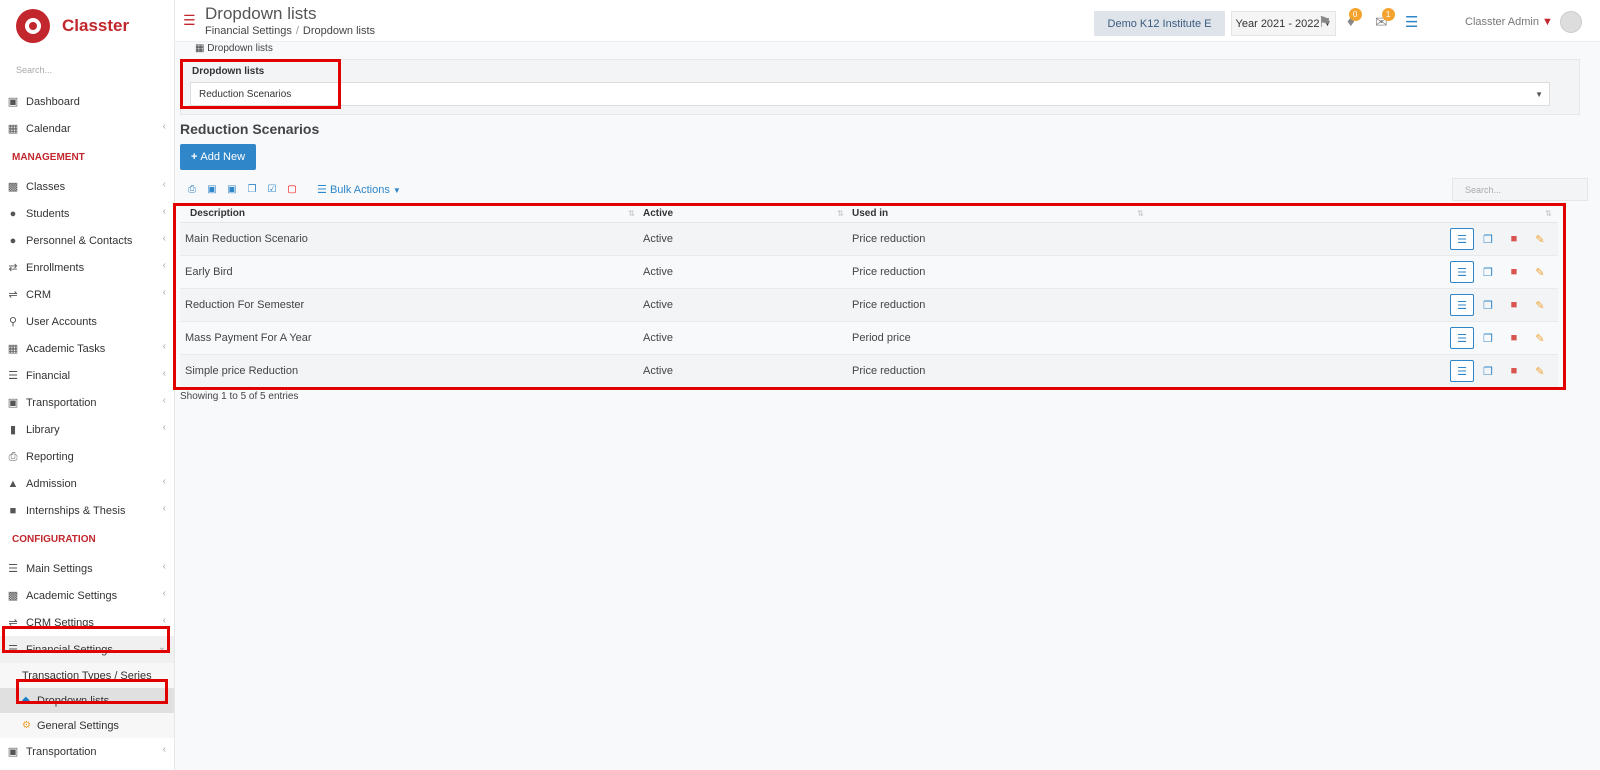 The width and height of the screenshot is (1600, 770). I want to click on sidebar-item-internships: ■ Internships & Thesis ‹, so click(87, 510).